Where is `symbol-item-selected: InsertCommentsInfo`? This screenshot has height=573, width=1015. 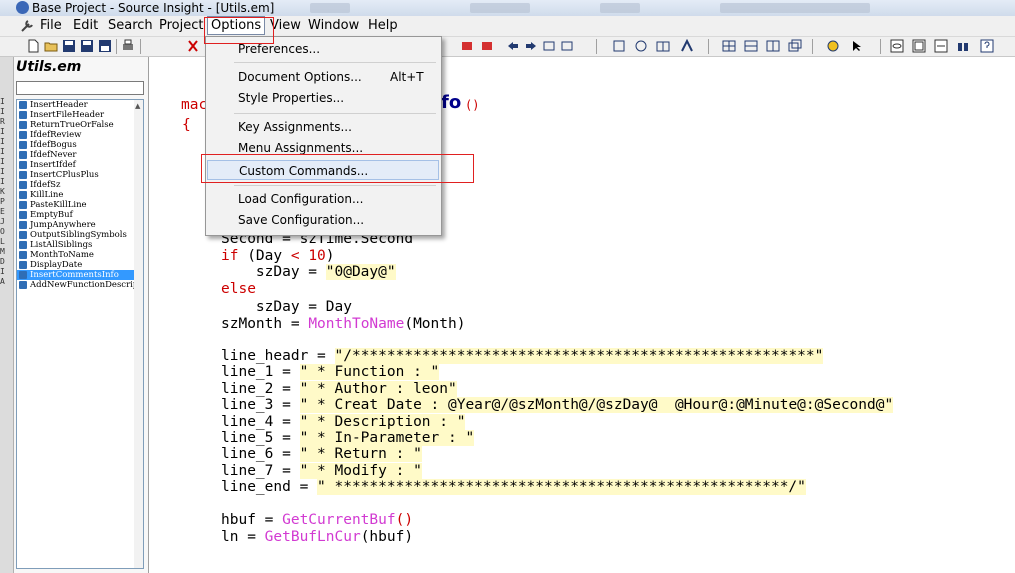 symbol-item-selected: InsertCommentsInfo is located at coordinates (80, 275).